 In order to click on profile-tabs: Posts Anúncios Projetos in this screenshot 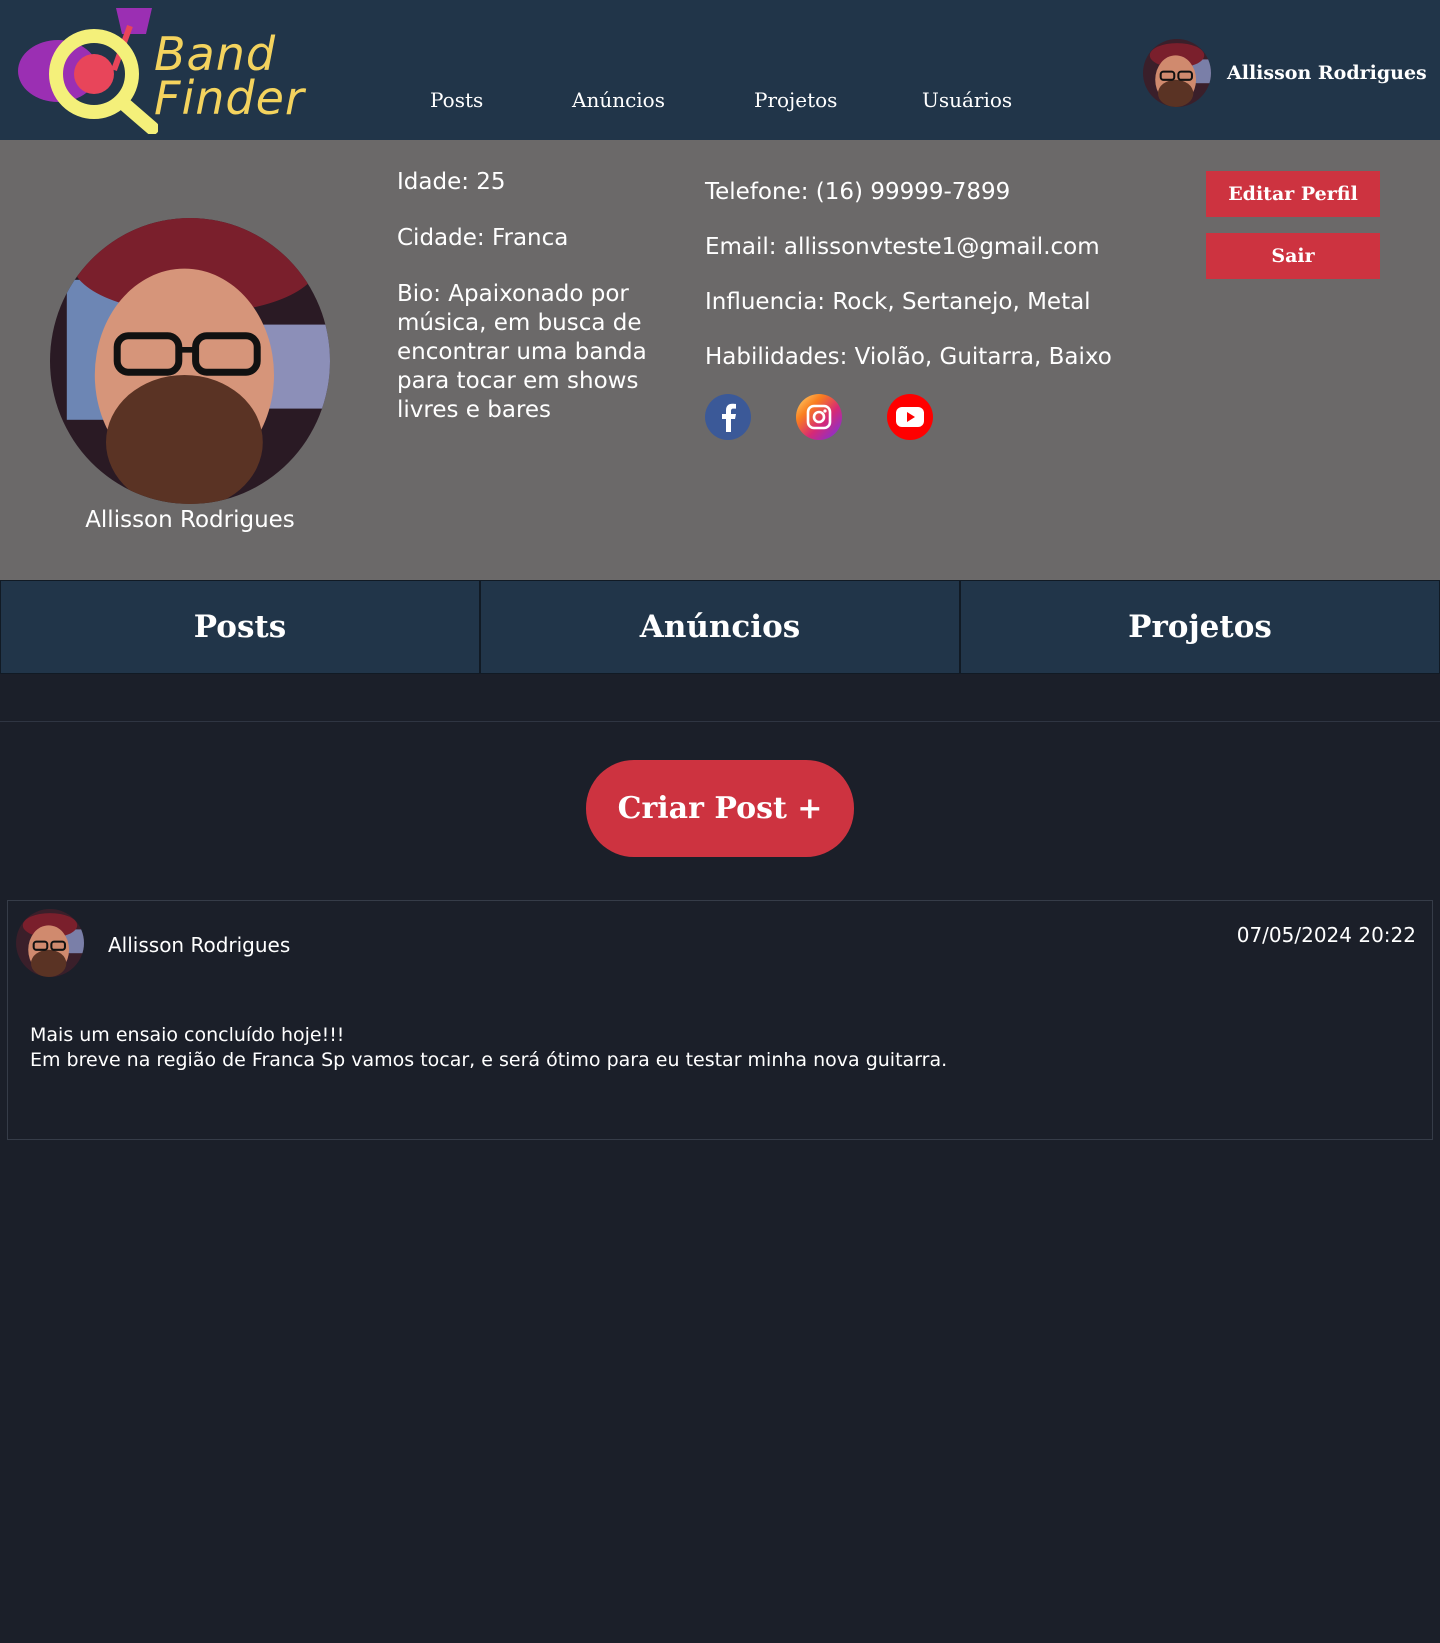, I will do `click(720, 627)`.